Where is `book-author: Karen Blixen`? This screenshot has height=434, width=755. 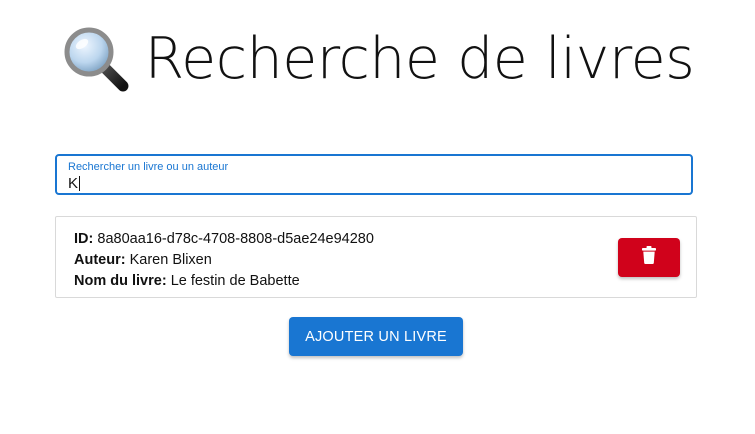 book-author: Karen Blixen is located at coordinates (170, 260).